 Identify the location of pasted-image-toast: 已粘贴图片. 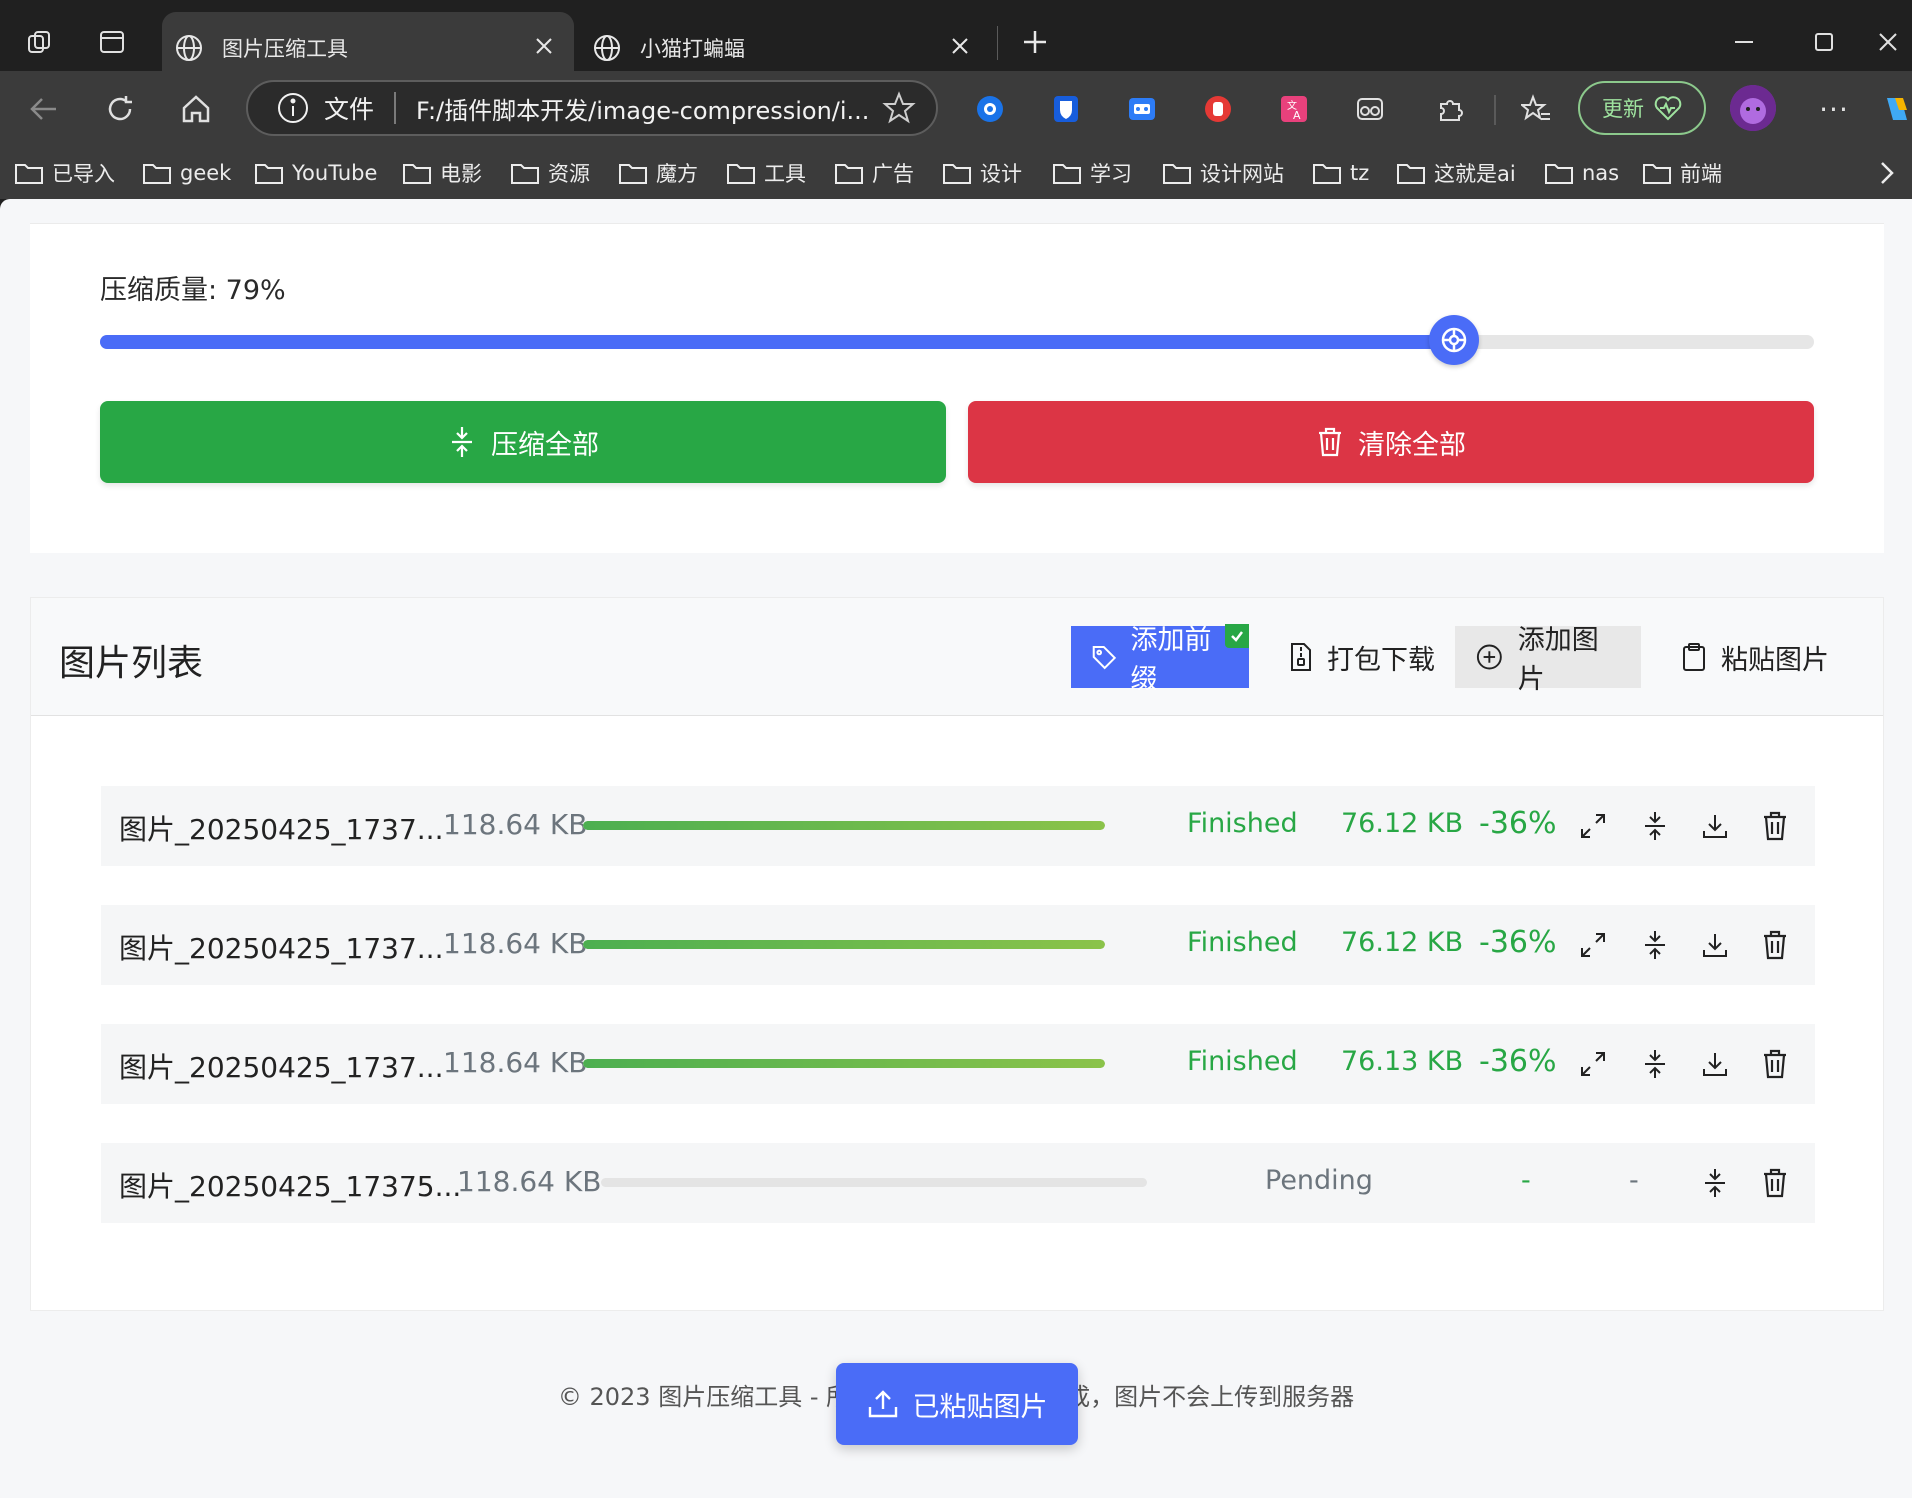
(957, 1404).